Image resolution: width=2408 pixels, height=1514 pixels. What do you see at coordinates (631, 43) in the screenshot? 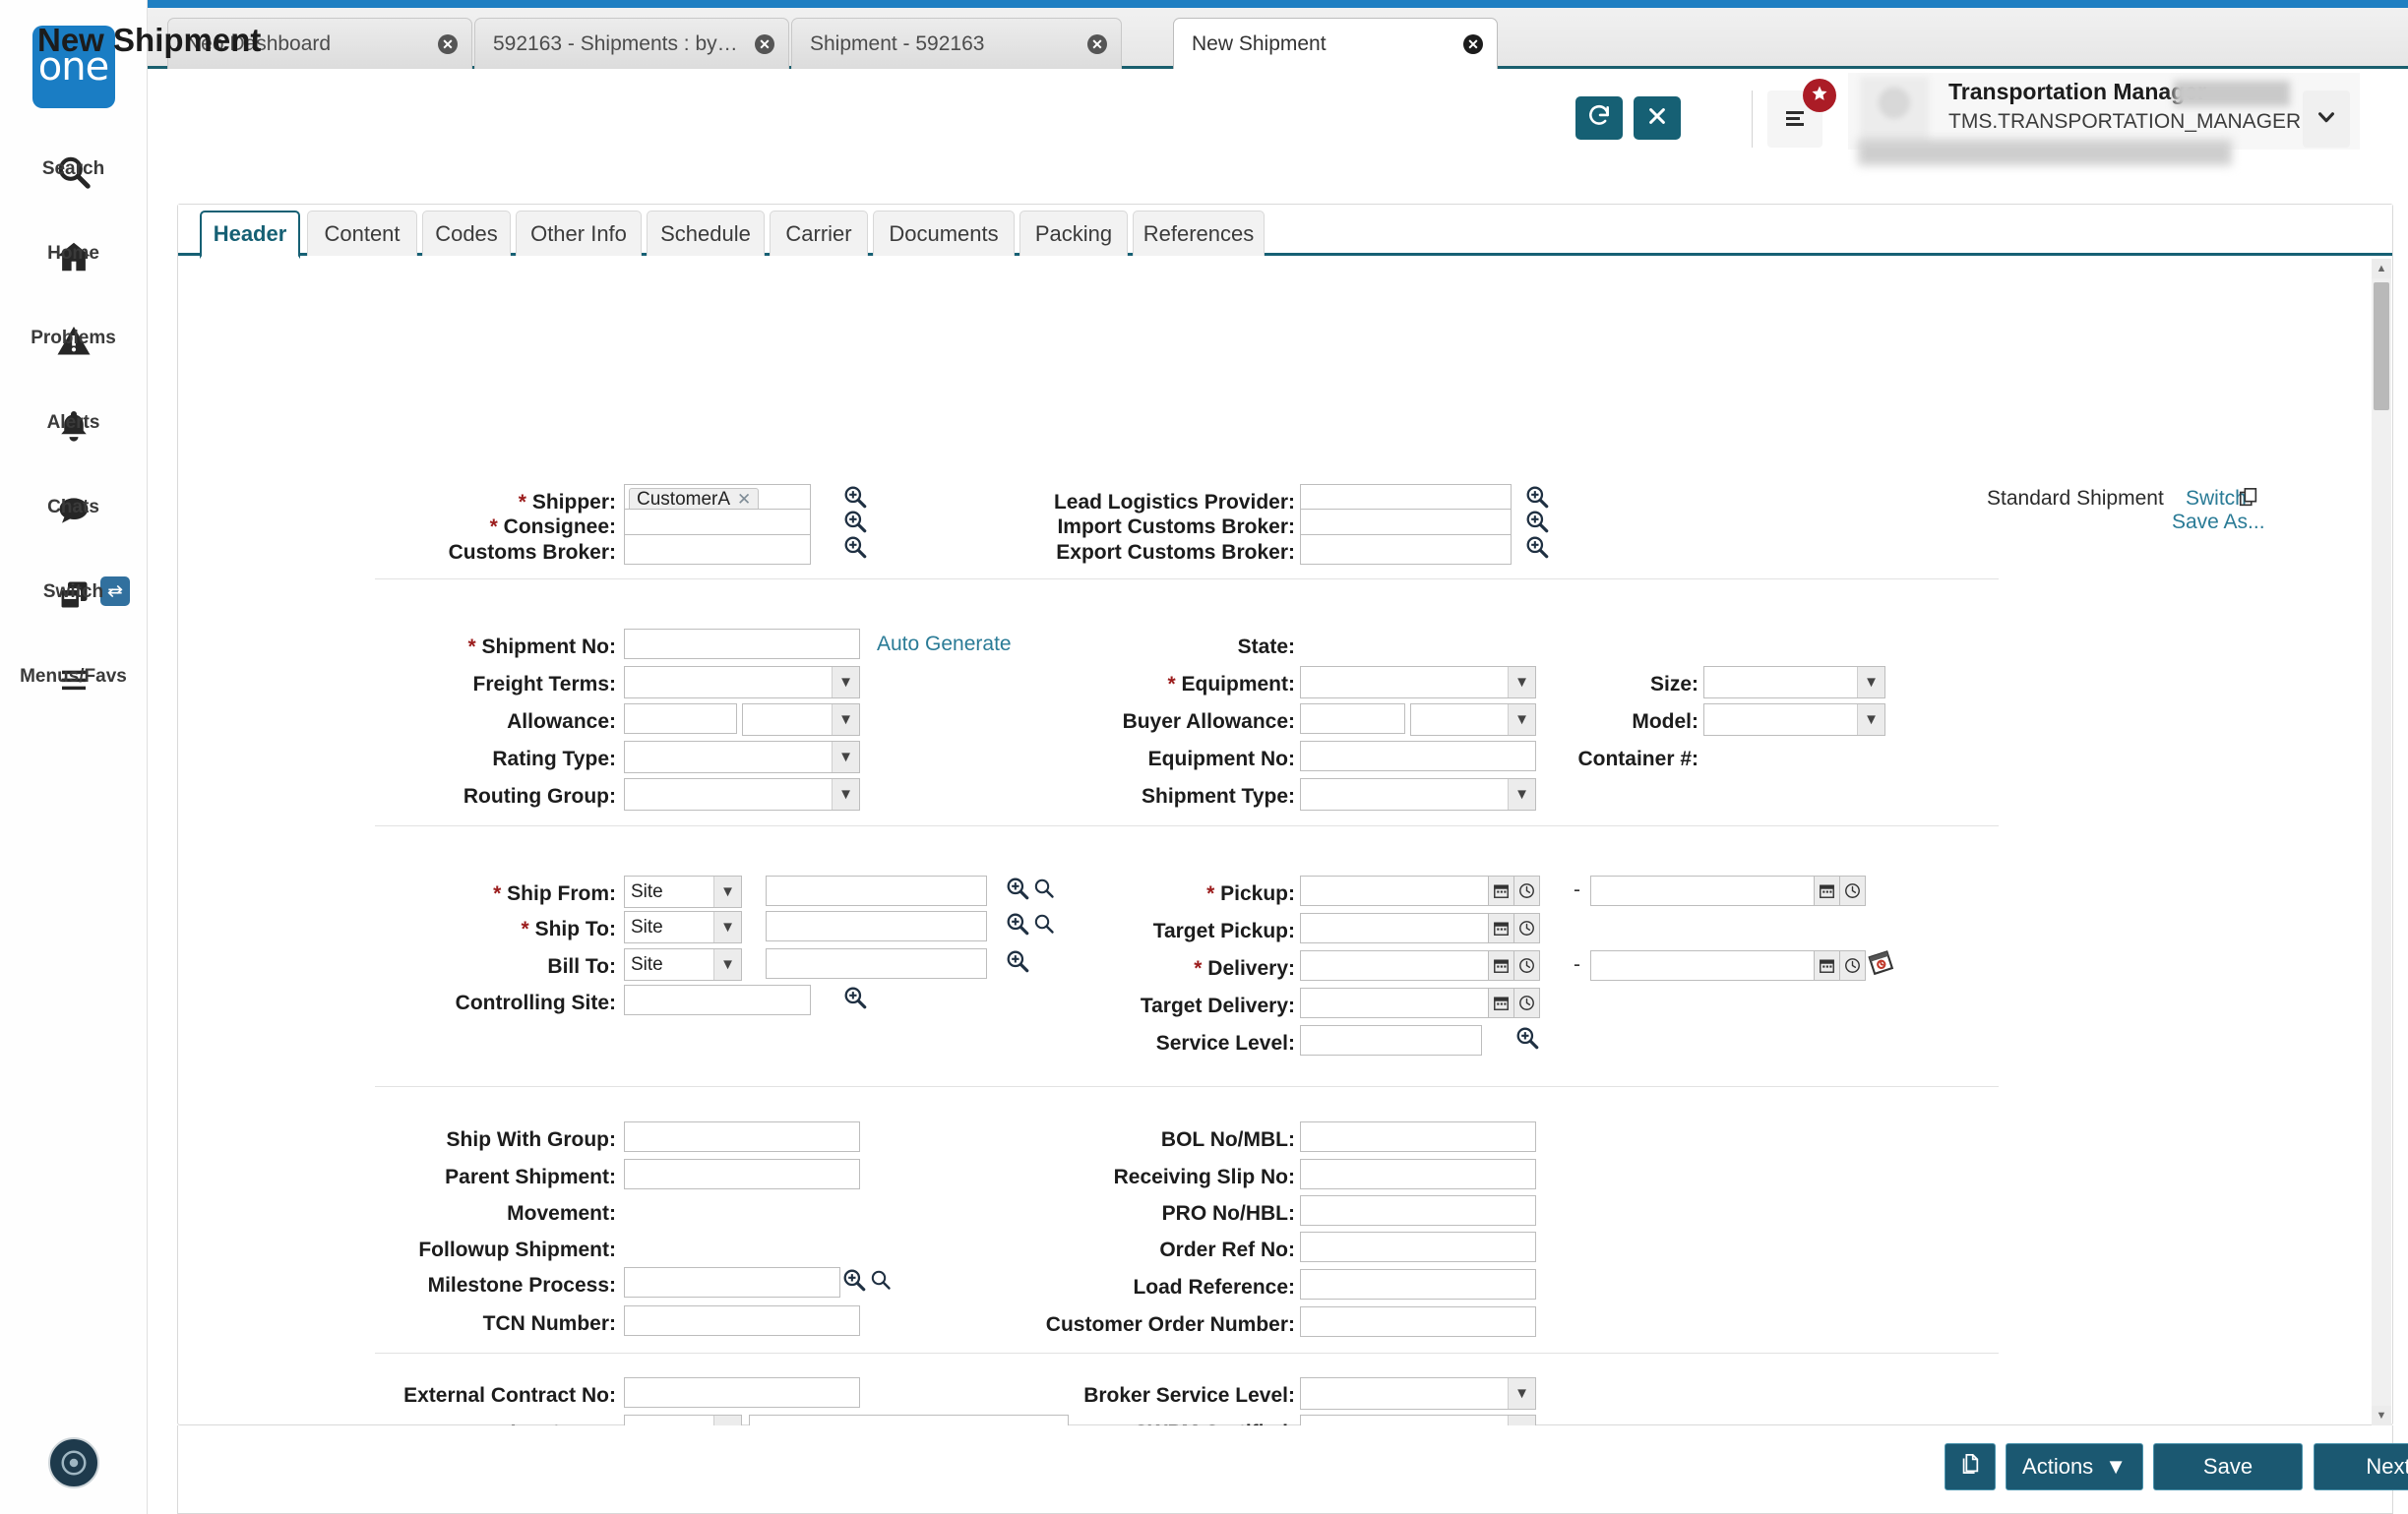
I see `browser-tab-shipments-list: 592163 - Shipments : by Shipme... ✕` at bounding box center [631, 43].